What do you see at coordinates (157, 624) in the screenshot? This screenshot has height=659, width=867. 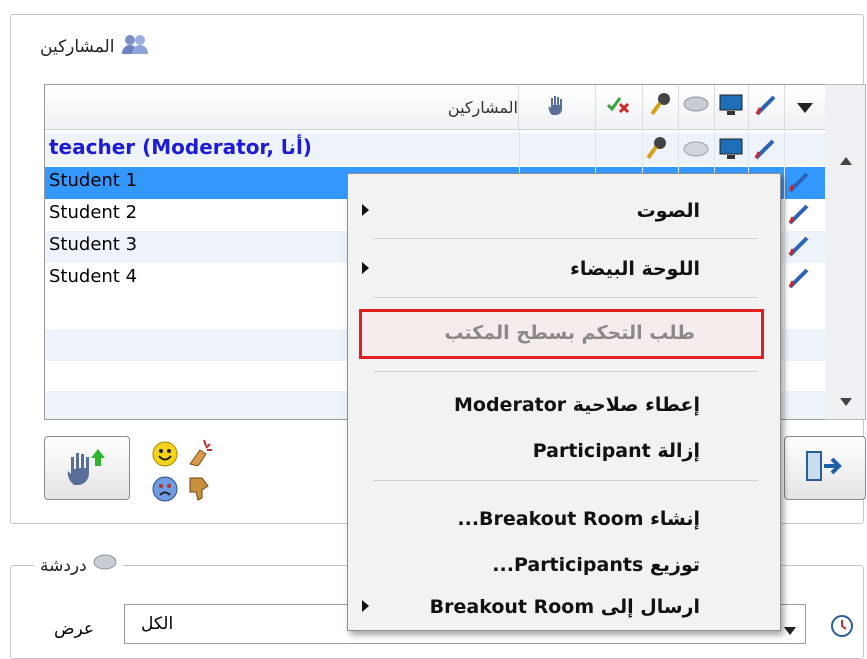 I see `view-select-value: الكل` at bounding box center [157, 624].